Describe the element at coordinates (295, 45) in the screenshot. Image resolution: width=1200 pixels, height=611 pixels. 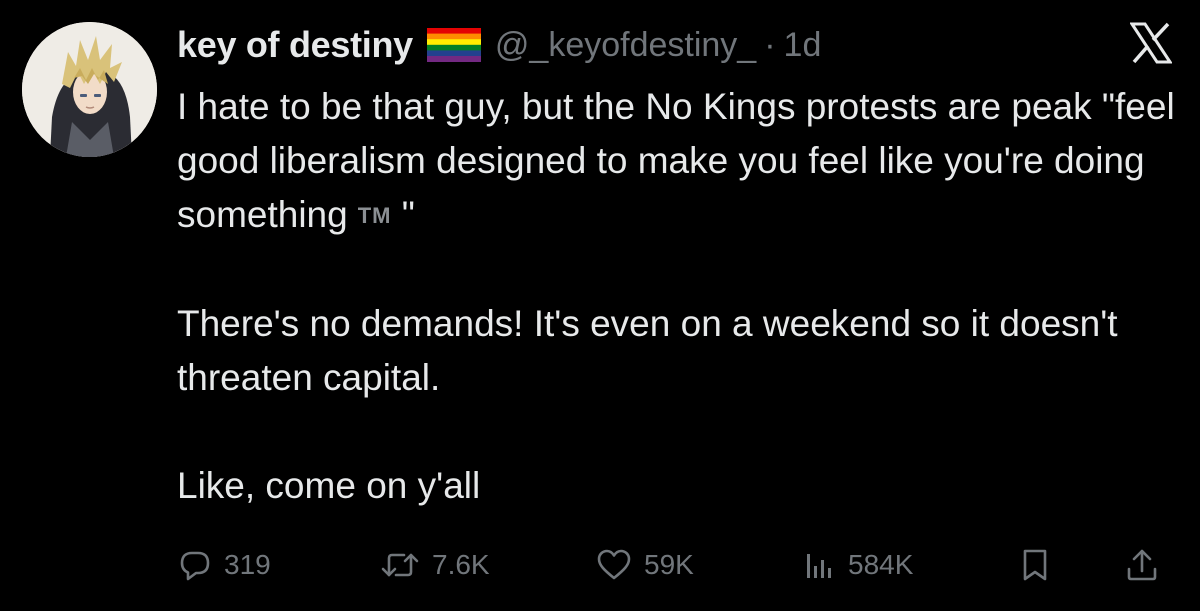
I see `display-name: key of destiny` at that location.